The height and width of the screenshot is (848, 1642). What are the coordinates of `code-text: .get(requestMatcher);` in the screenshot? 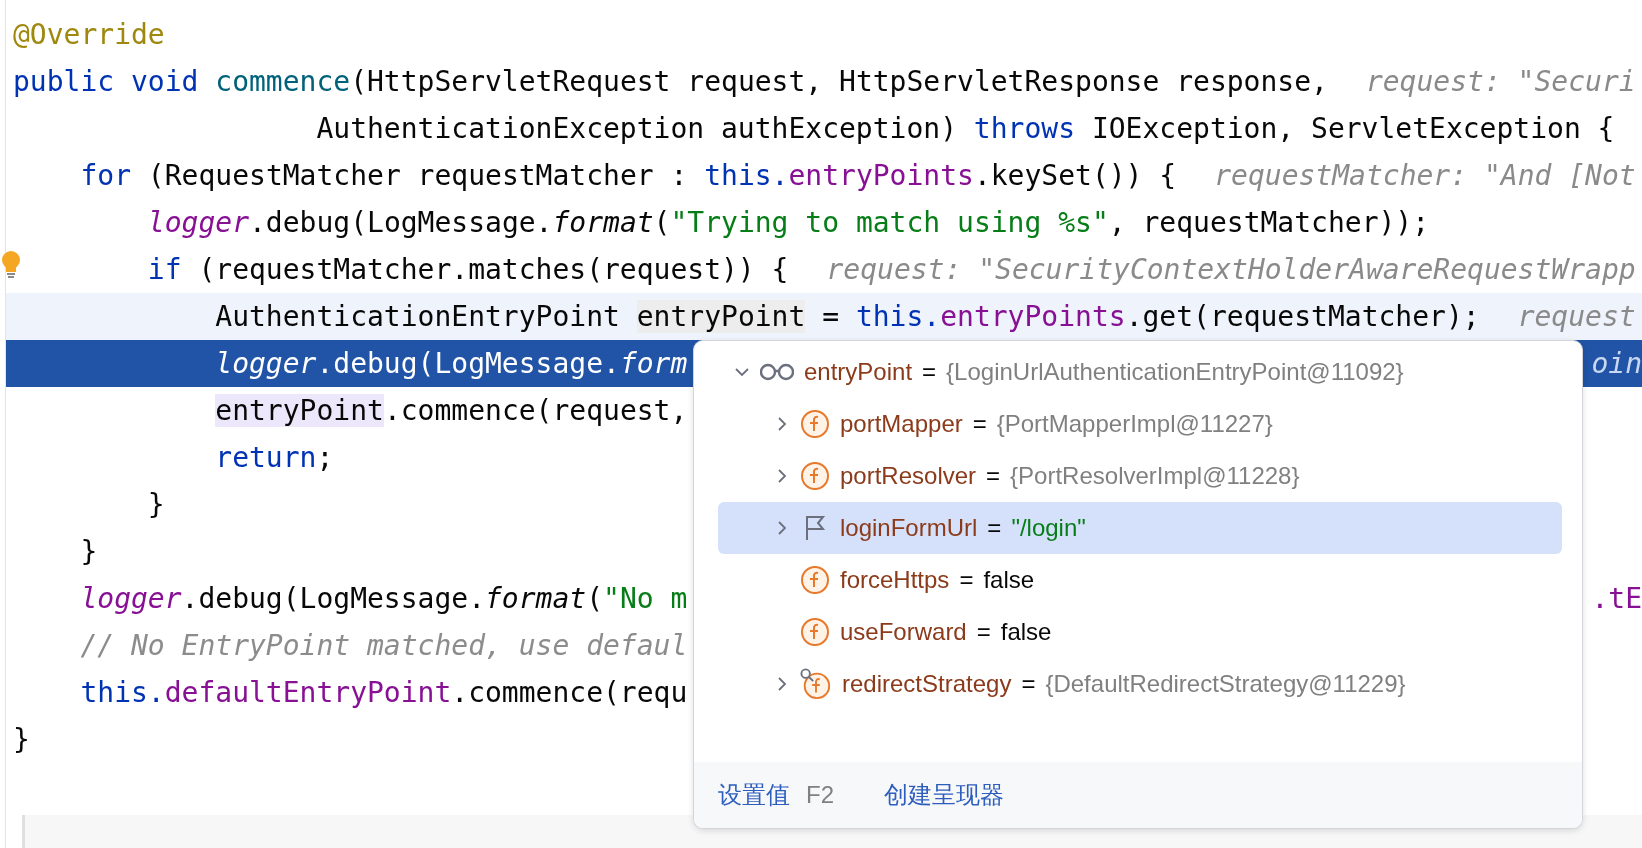 It's located at (1302, 316).